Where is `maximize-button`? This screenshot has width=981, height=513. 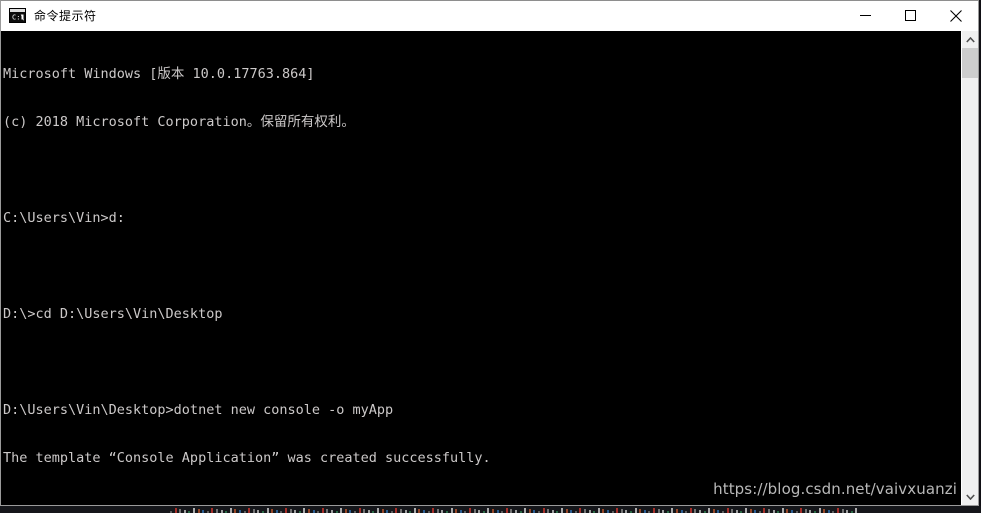 maximize-button is located at coordinates (910, 15).